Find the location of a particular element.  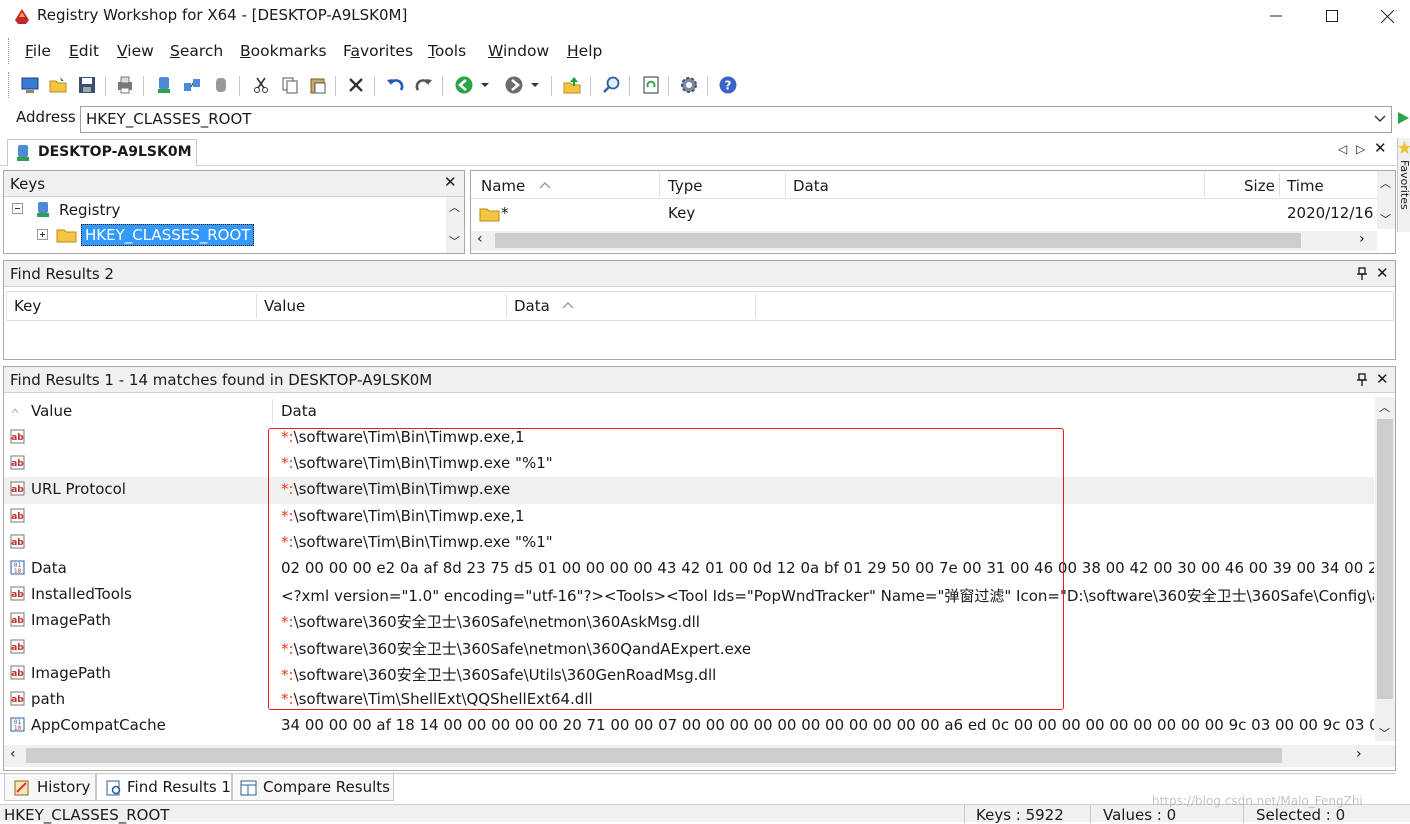

open-button is located at coordinates (58, 85).